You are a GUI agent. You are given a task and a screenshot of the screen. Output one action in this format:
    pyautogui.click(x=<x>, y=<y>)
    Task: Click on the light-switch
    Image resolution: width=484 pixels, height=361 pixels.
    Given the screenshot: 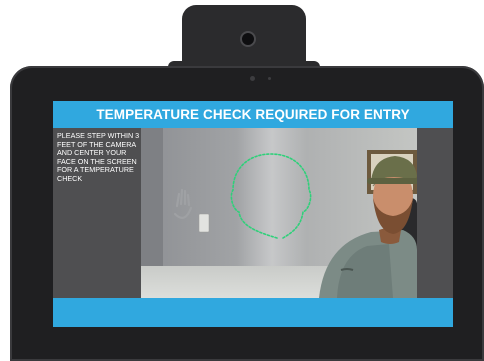 What is the action you would take?
    pyautogui.click(x=204, y=223)
    